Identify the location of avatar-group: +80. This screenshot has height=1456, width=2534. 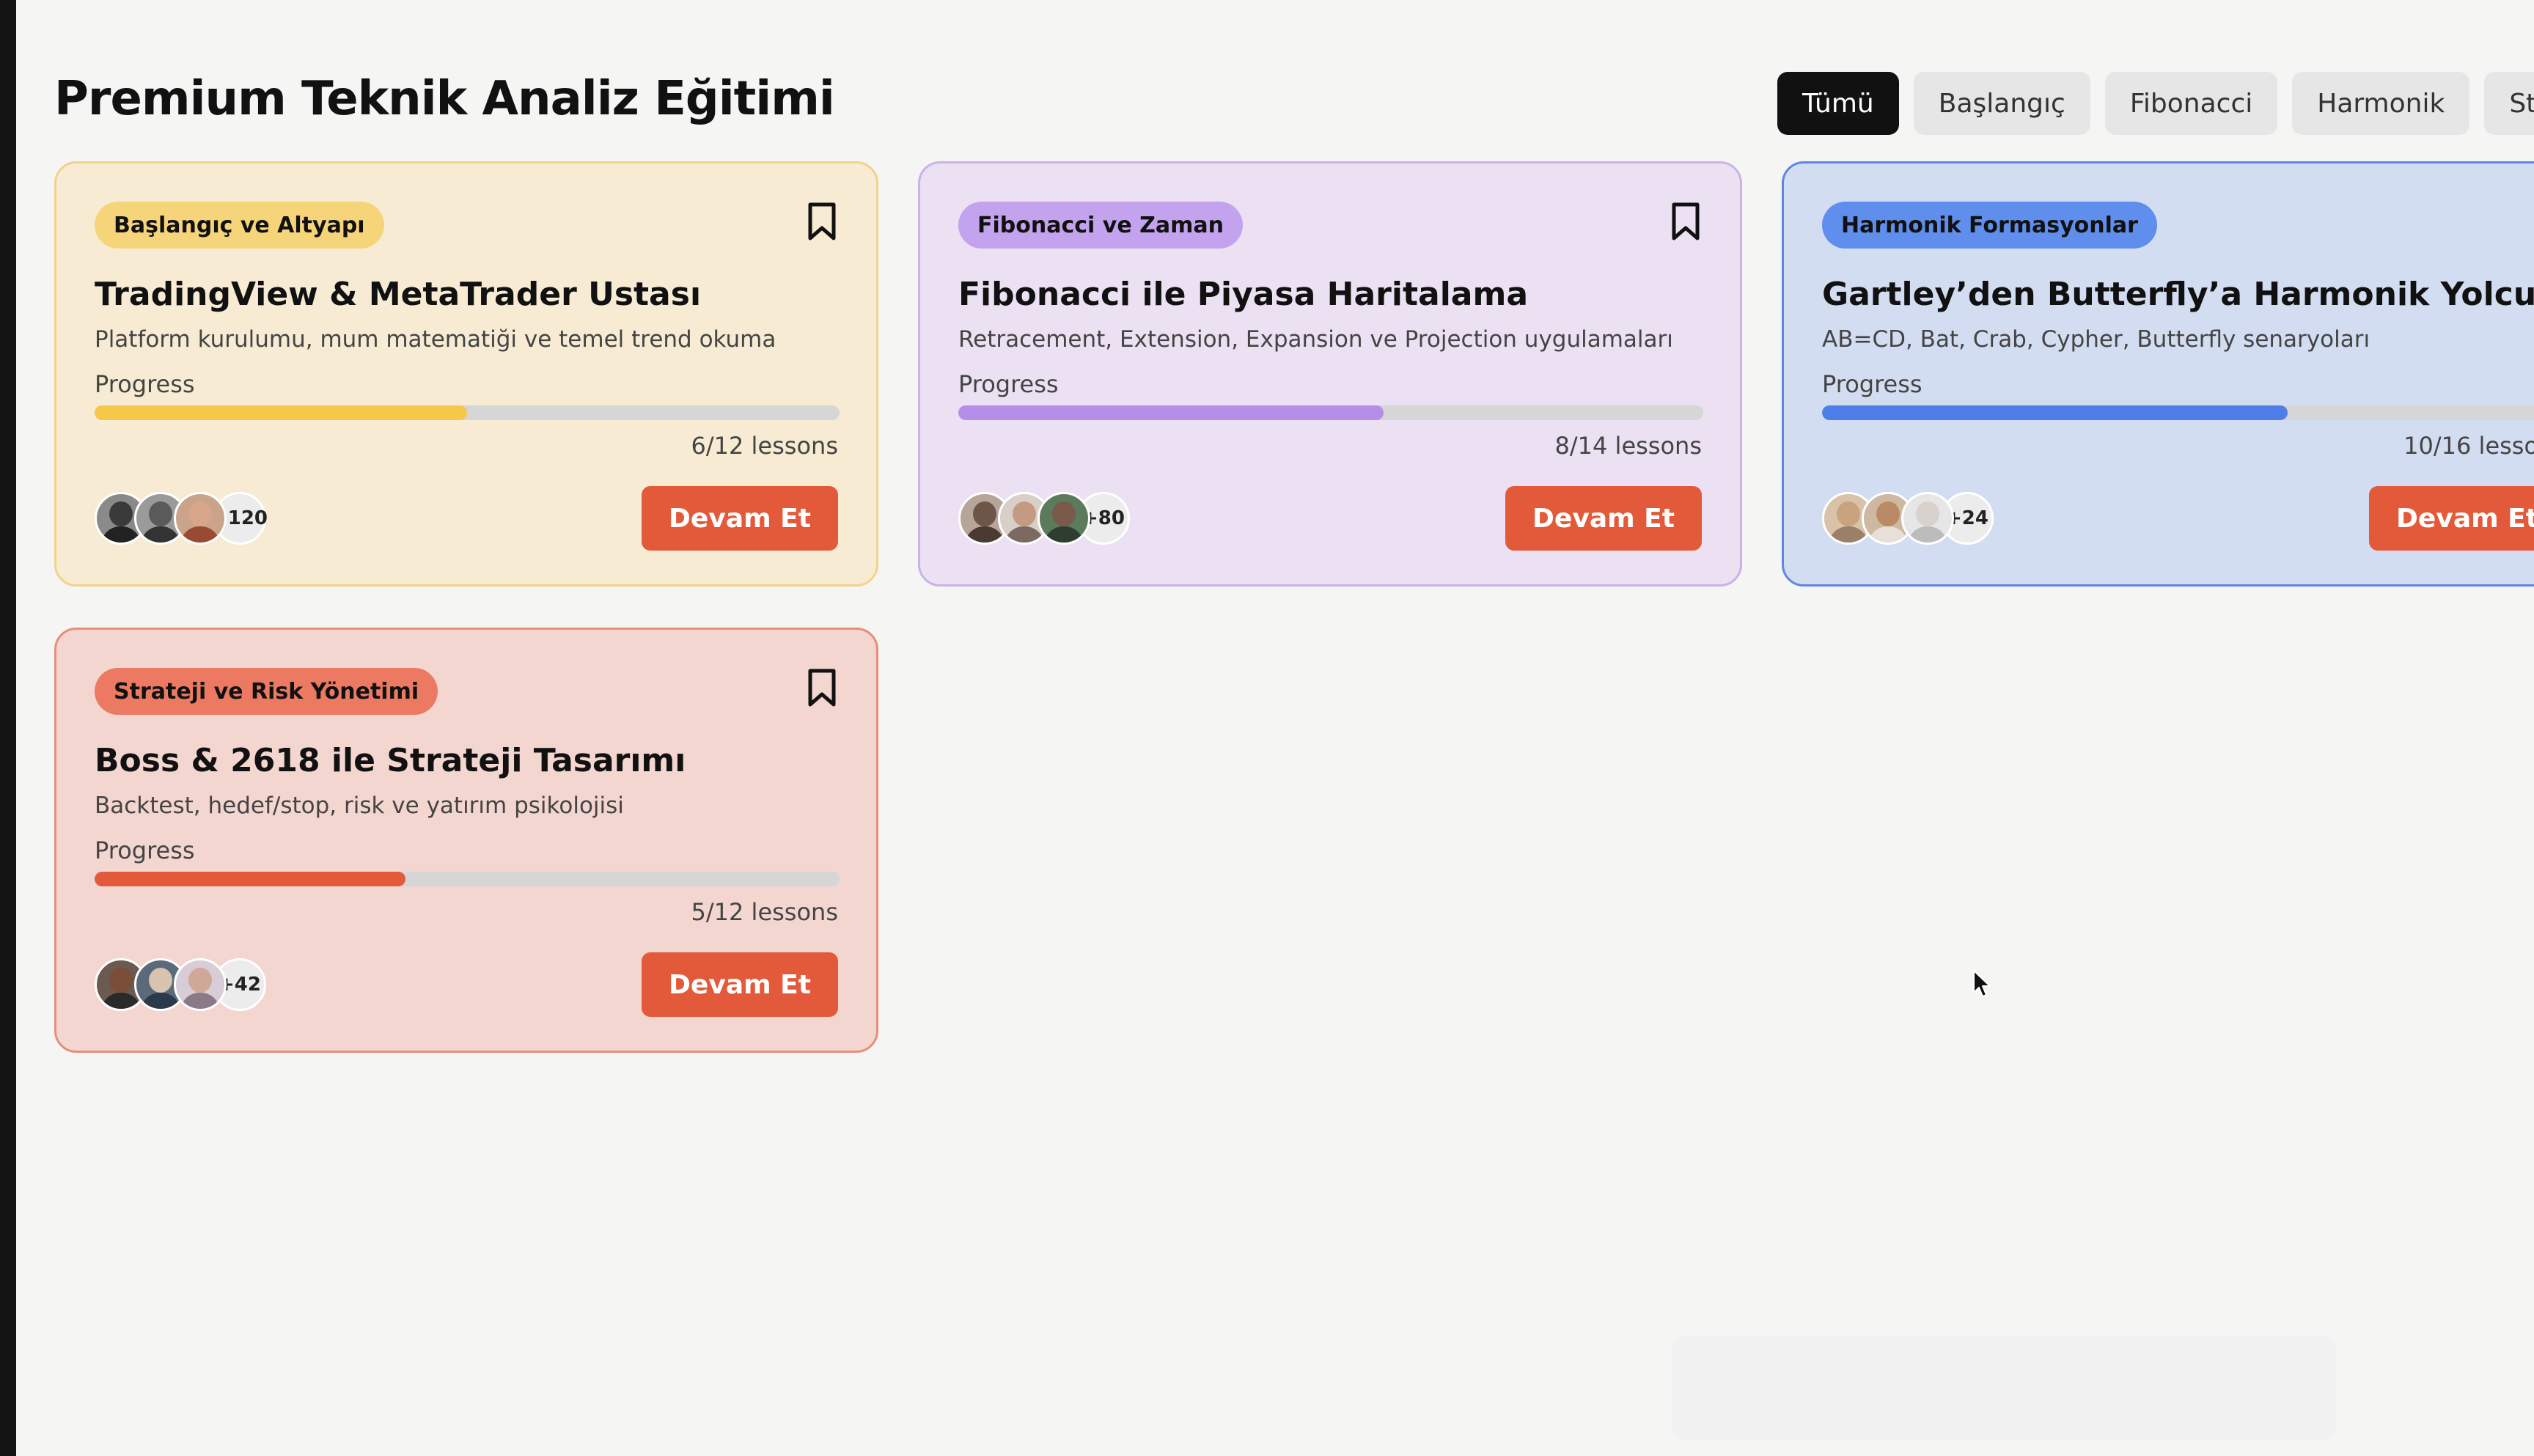
(1044, 518).